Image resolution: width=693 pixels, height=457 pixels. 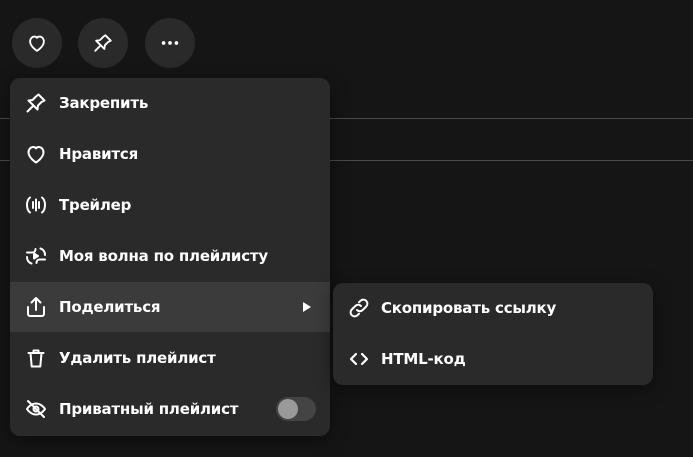 I want to click on link-icon, so click(x=359, y=308).